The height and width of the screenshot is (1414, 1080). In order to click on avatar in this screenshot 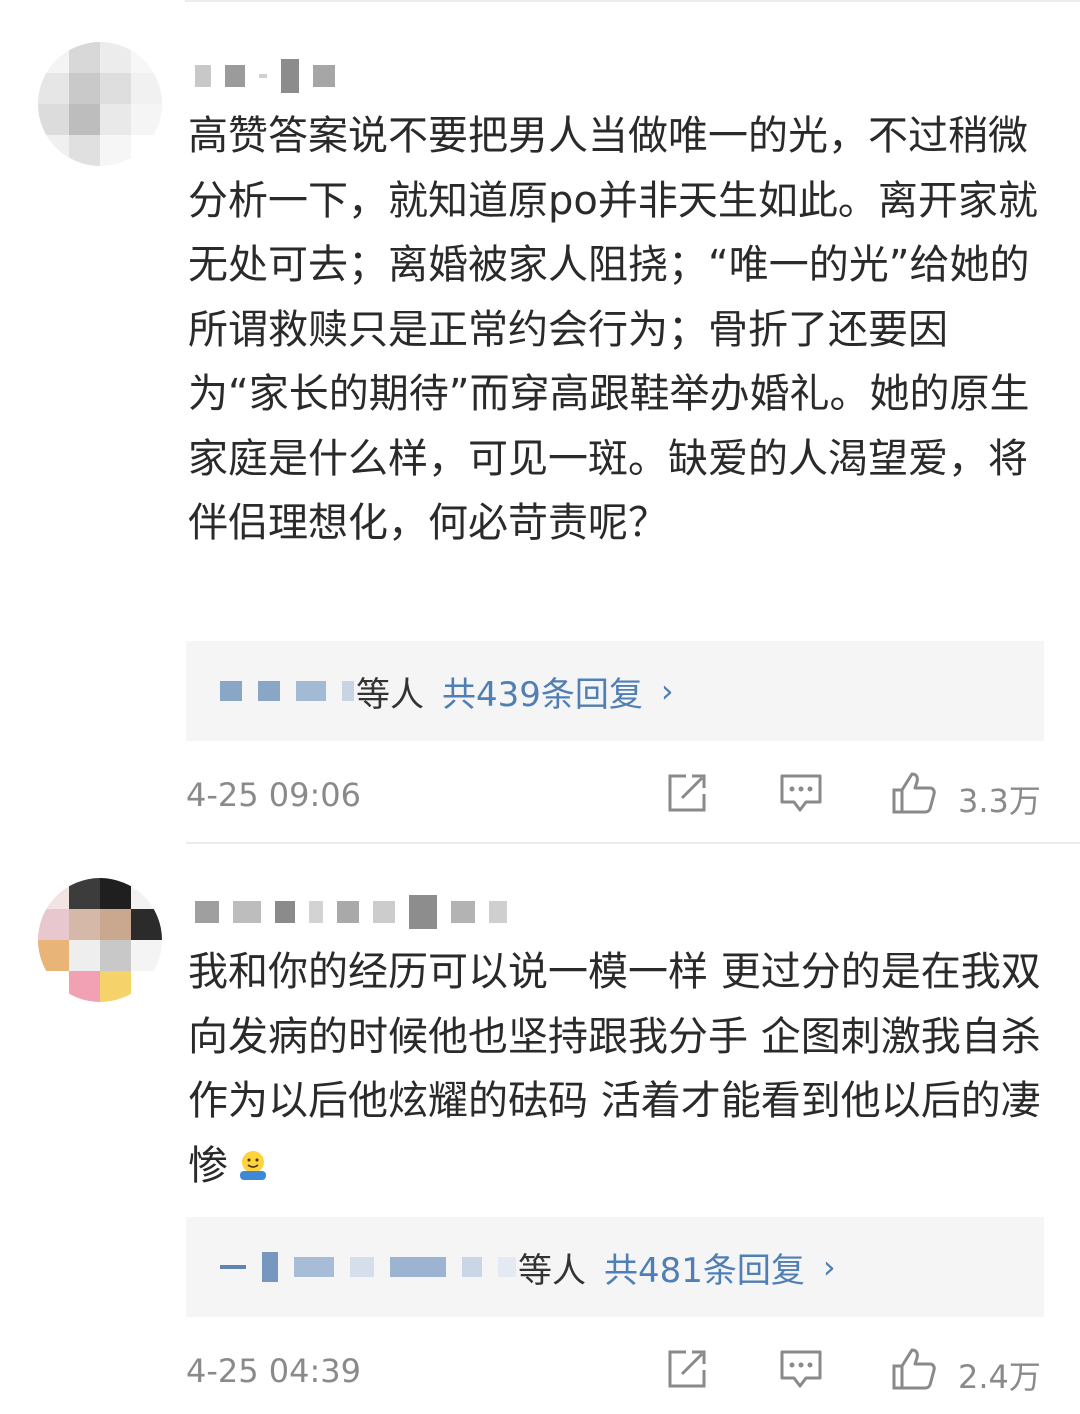, I will do `click(100, 940)`.